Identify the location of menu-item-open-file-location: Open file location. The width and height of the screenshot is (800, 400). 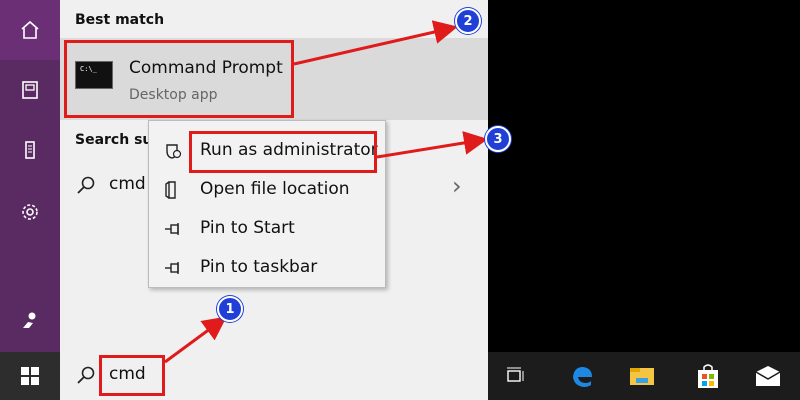
(267, 190).